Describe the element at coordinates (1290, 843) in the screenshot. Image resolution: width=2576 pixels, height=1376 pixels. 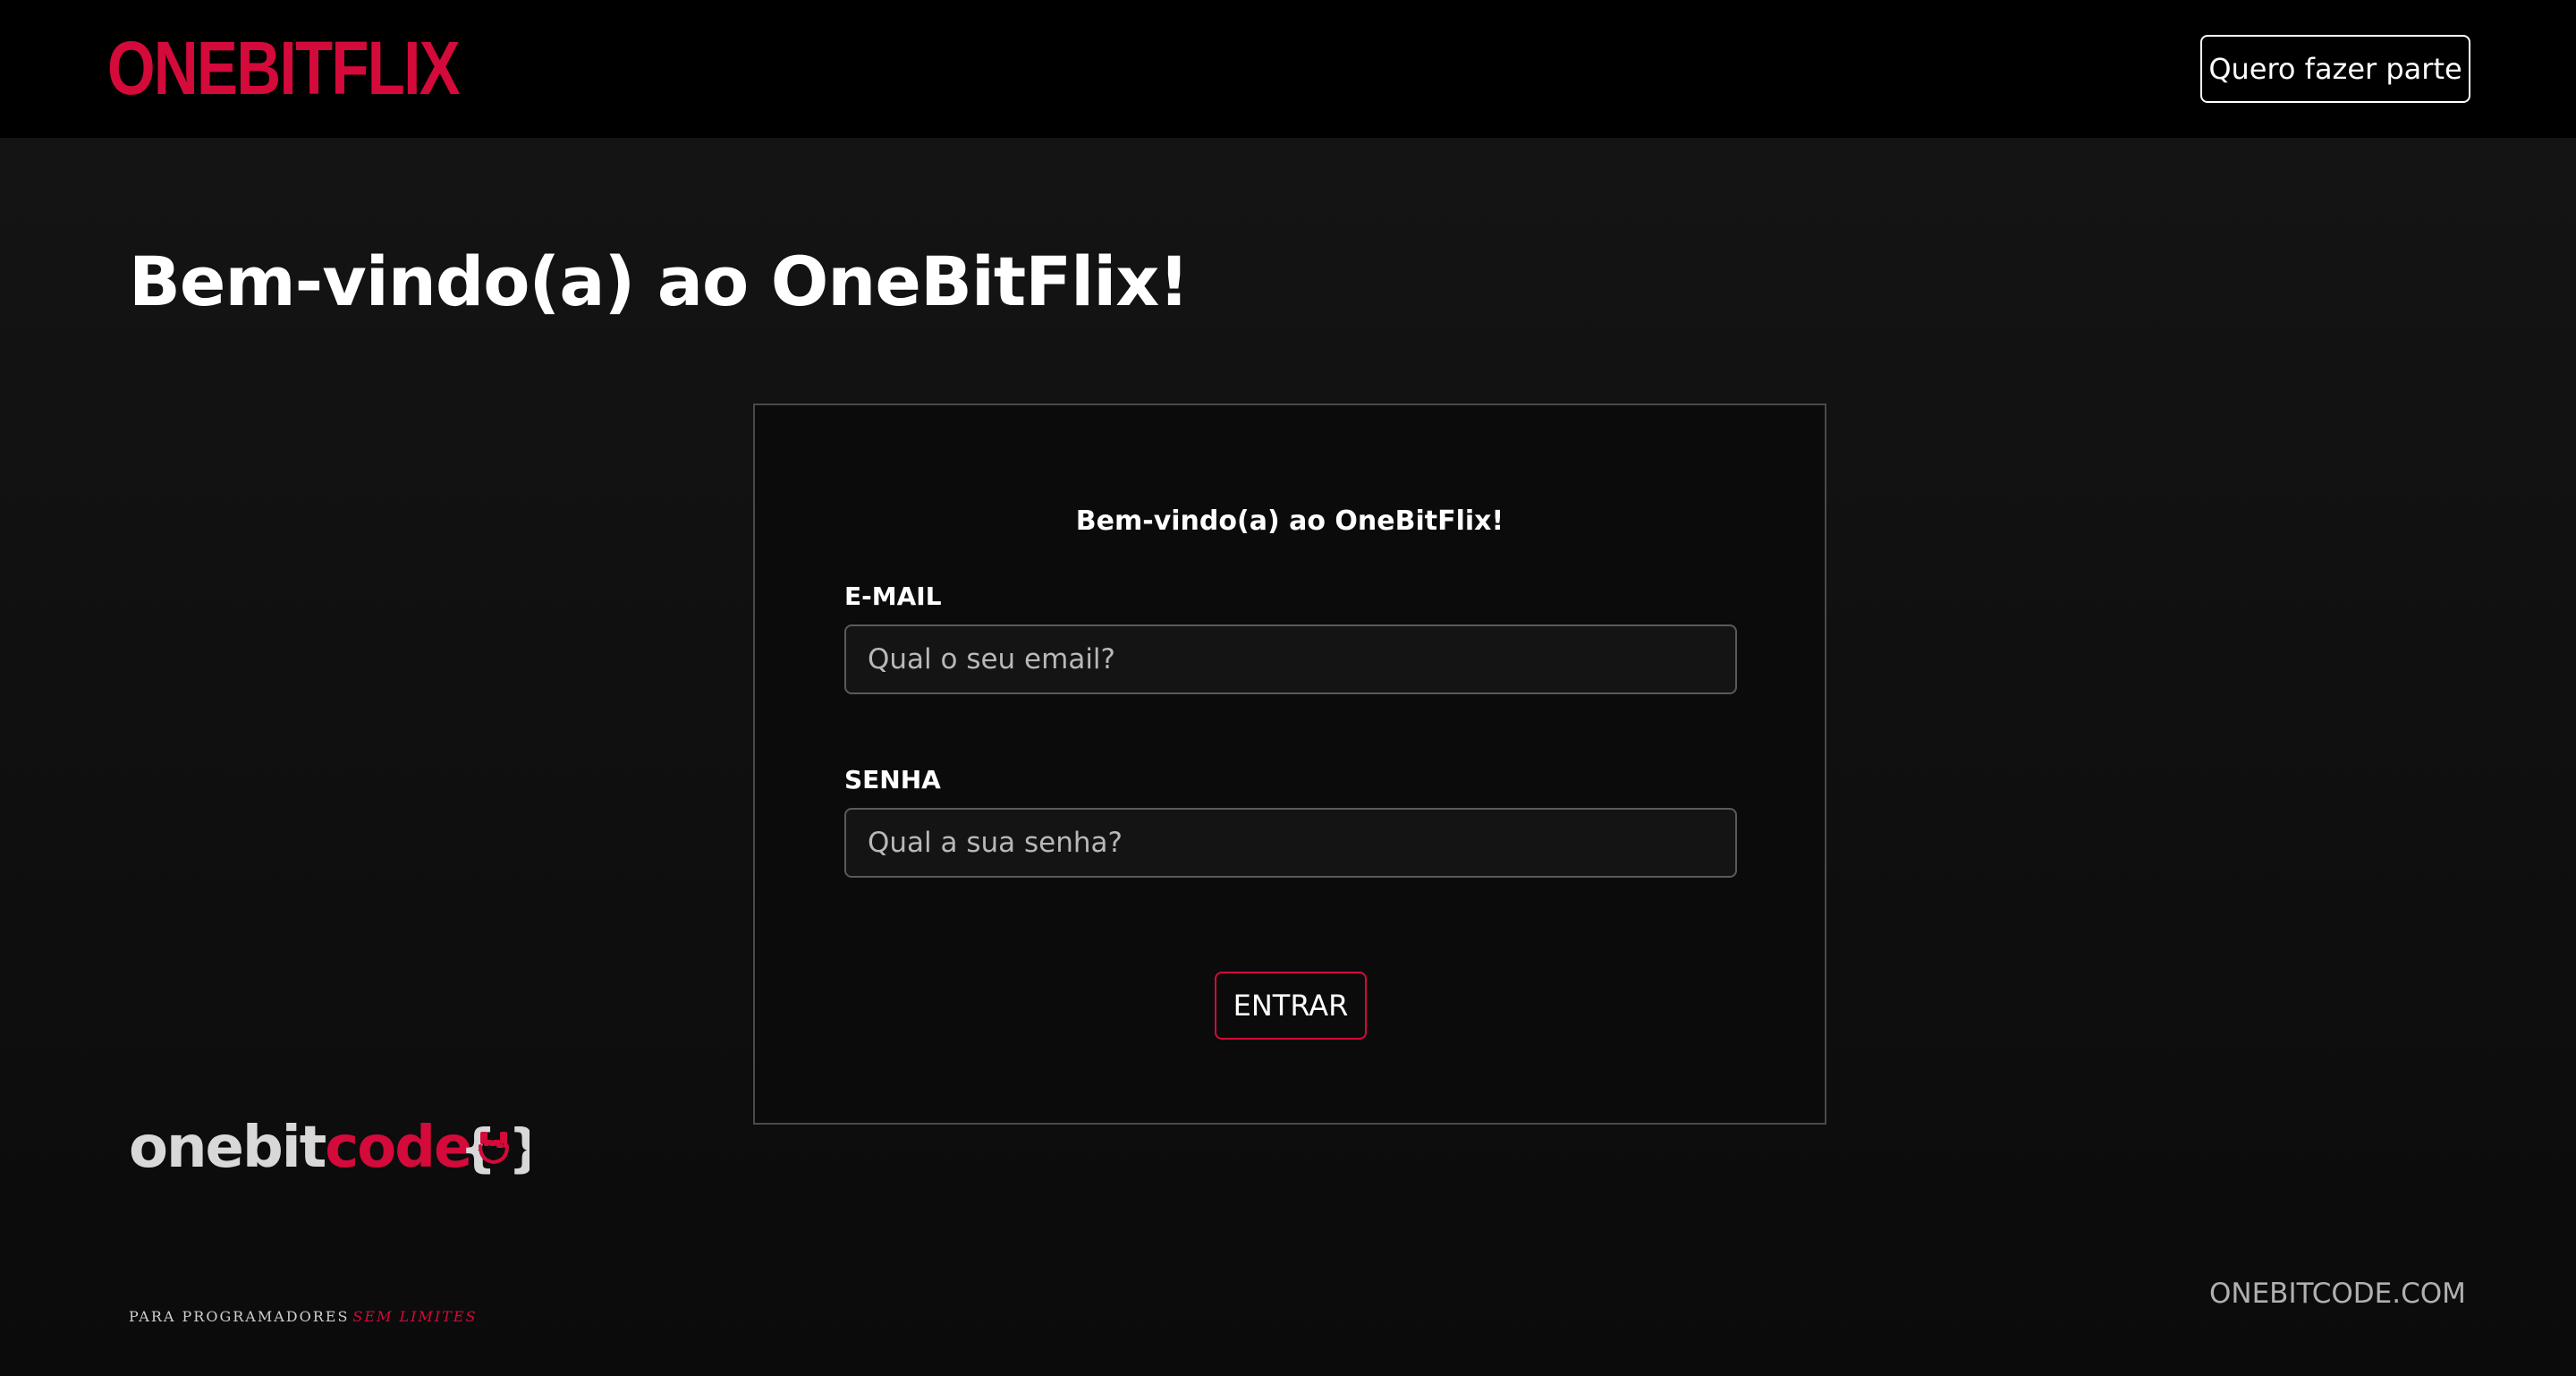
I see `password-field` at that location.